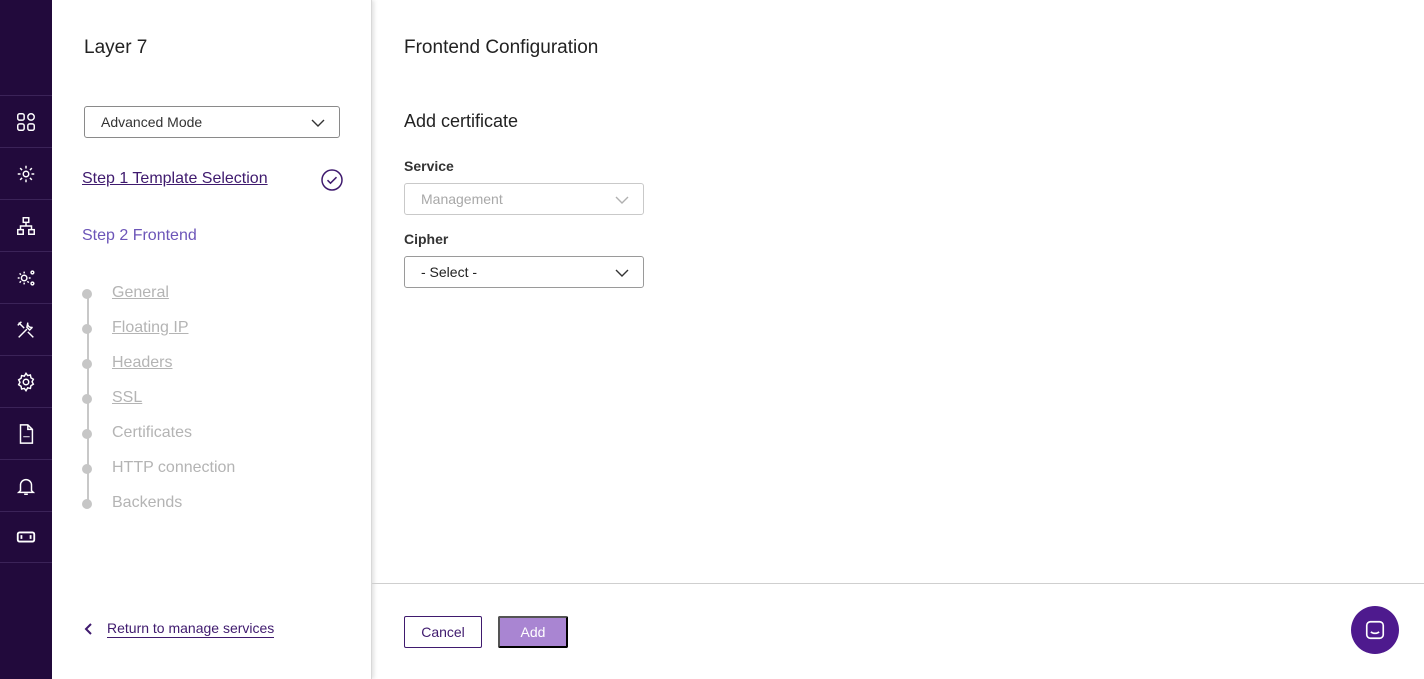  Describe the element at coordinates (212, 122) in the screenshot. I see `mode-select: Advanced Mode` at that location.